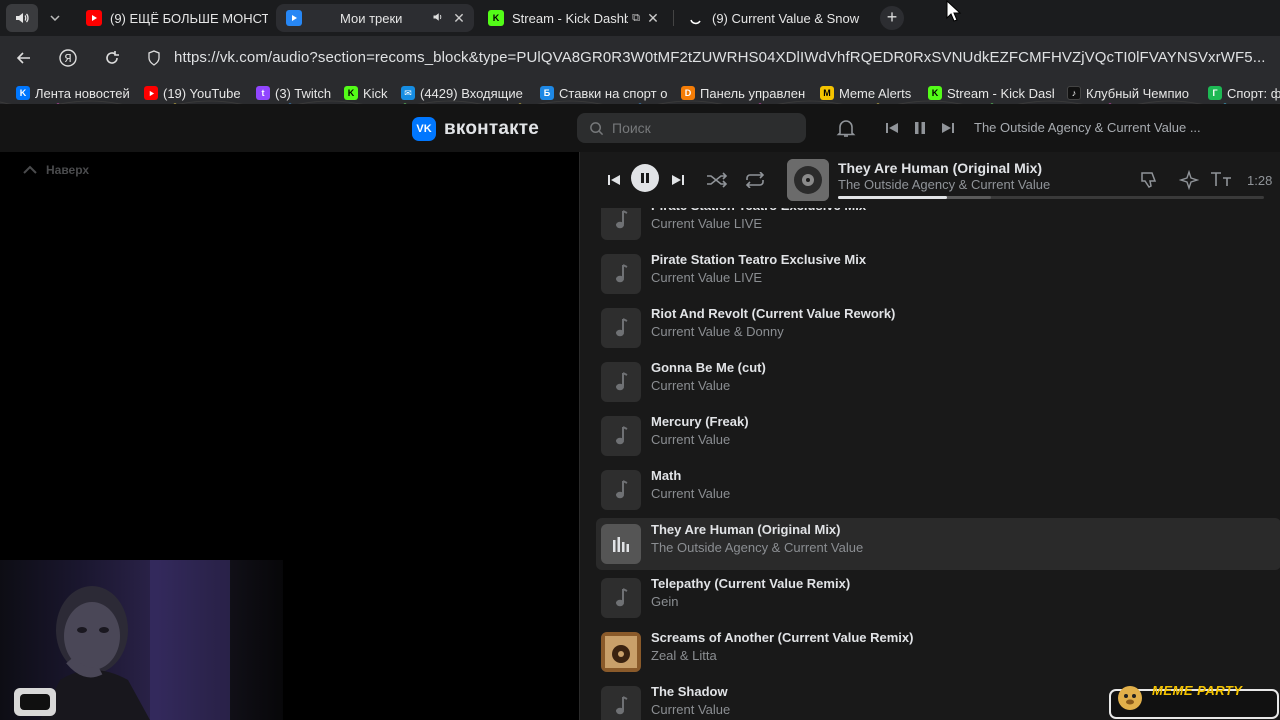  I want to click on album-cover-image, so click(808, 180).